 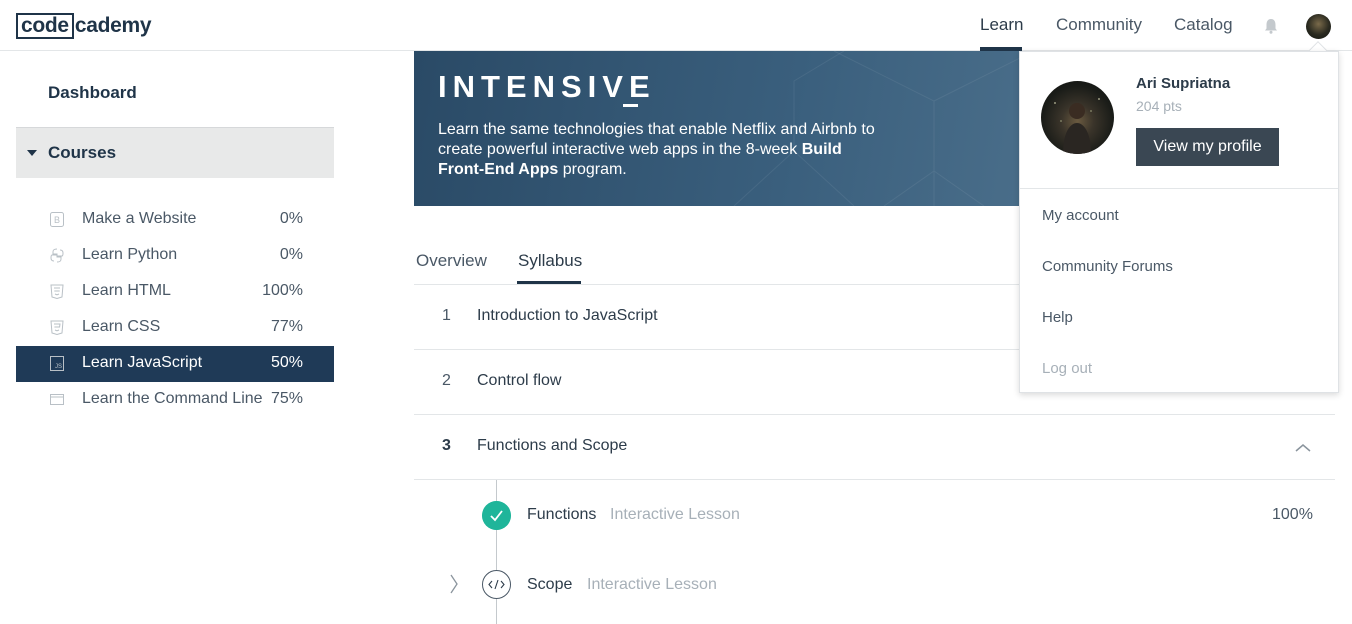 What do you see at coordinates (58, 367) in the screenshot?
I see `svg-text: JS` at bounding box center [58, 367].